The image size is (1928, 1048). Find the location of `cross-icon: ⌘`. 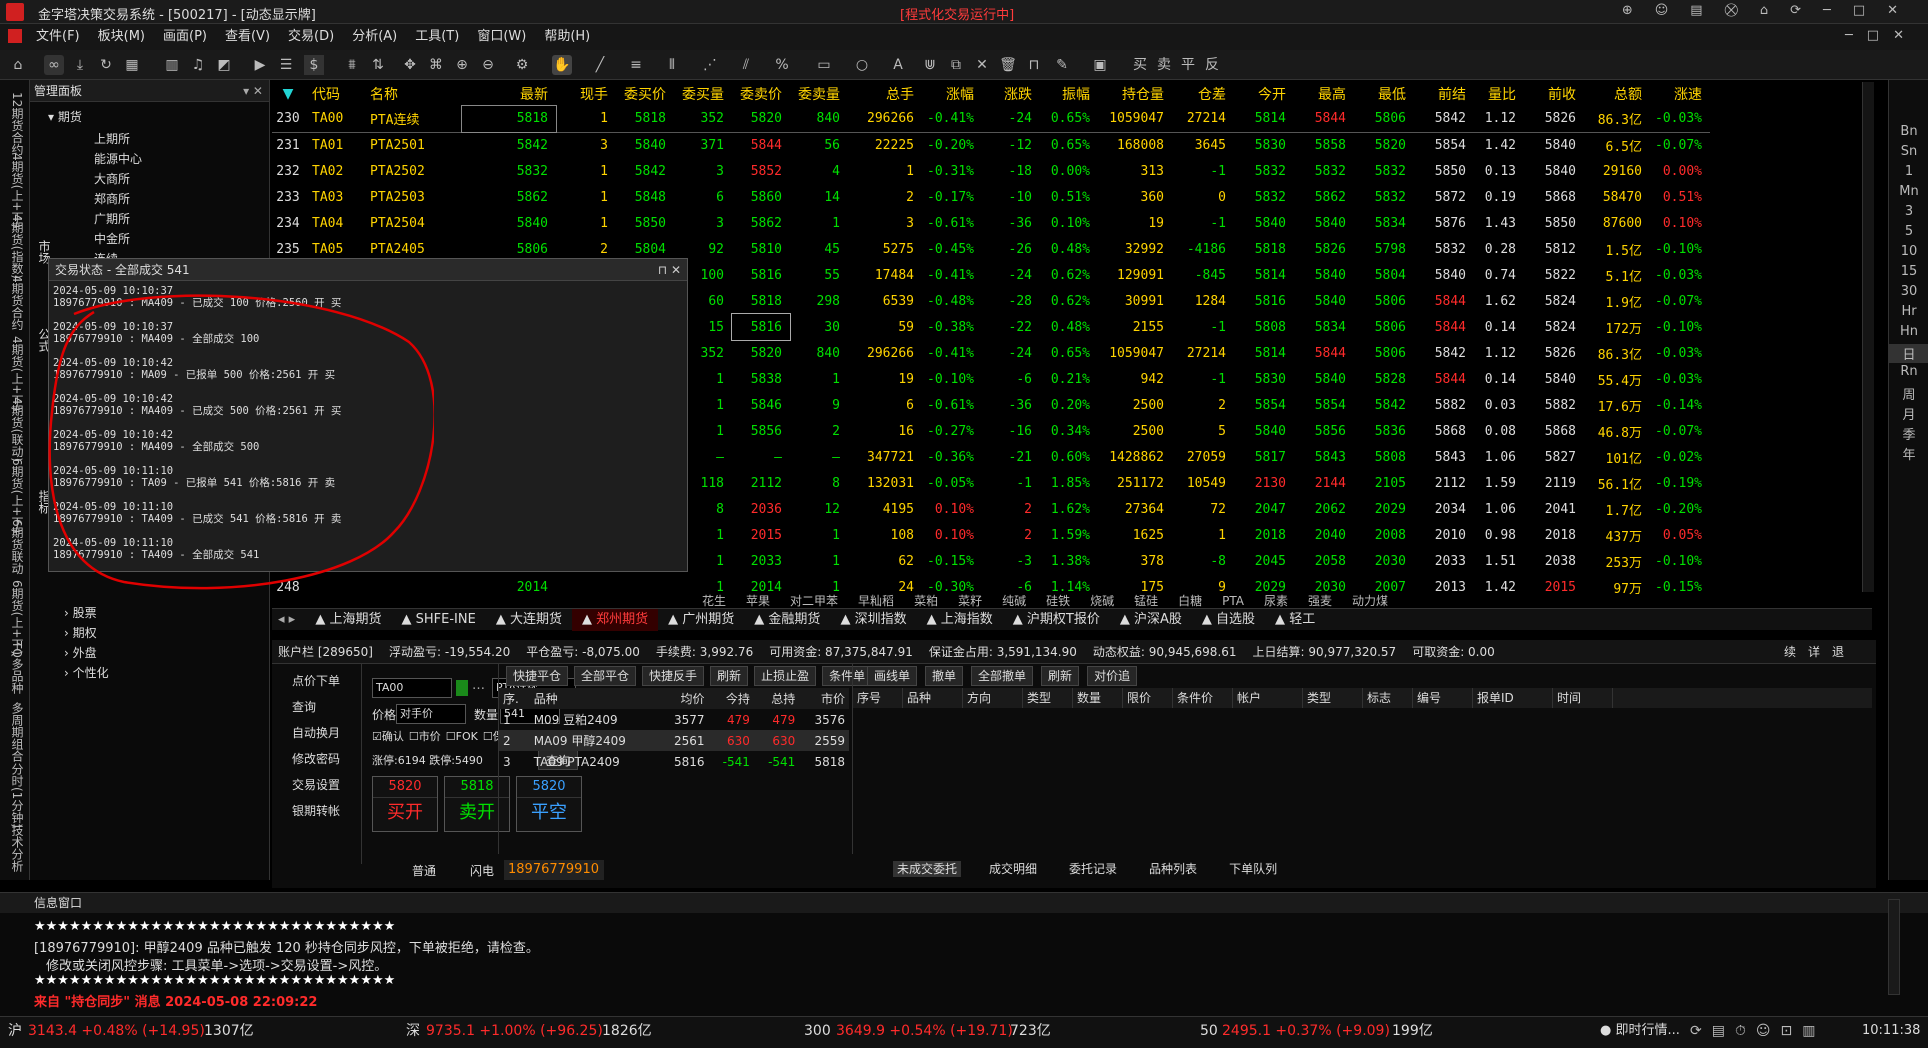

cross-icon: ⌘ is located at coordinates (436, 65).